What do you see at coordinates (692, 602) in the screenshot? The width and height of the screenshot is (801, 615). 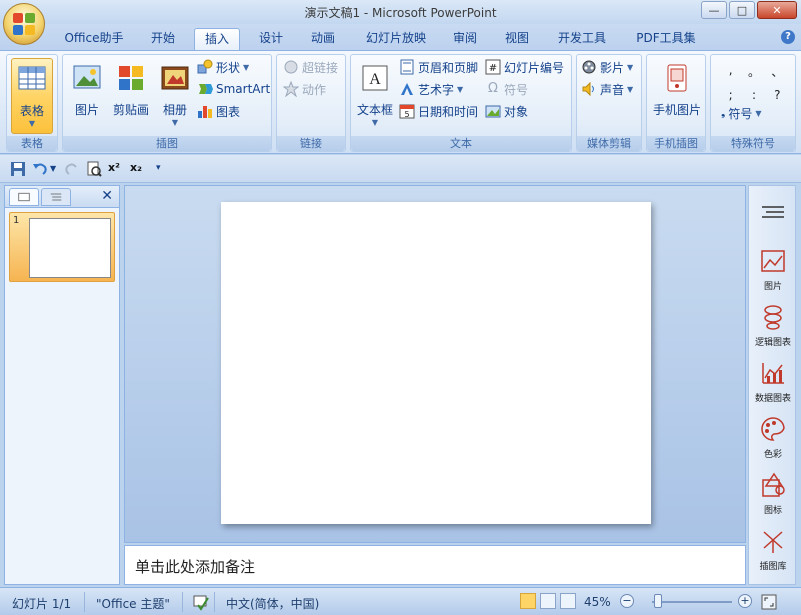 I see `zoom-slider-track` at bounding box center [692, 602].